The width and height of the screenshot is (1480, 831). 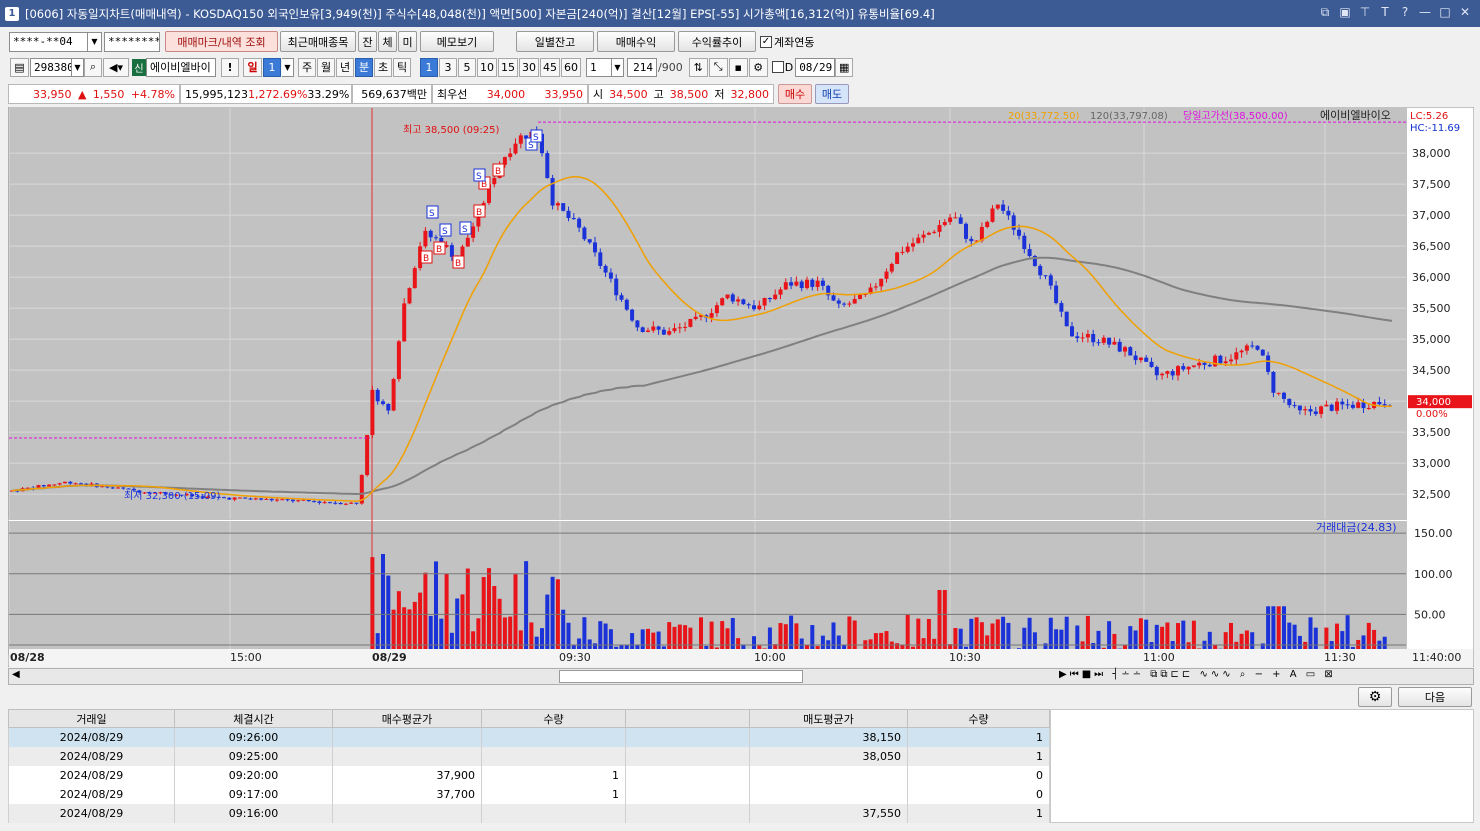 What do you see at coordinates (51, 67) in the screenshot?
I see `code-input: 298380` at bounding box center [51, 67].